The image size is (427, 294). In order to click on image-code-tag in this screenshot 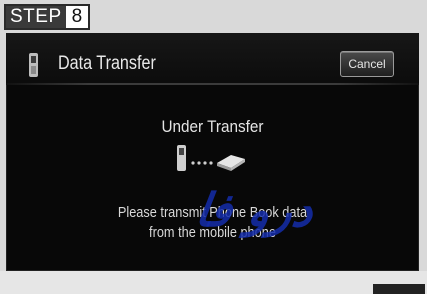, I will do `click(399, 289)`.